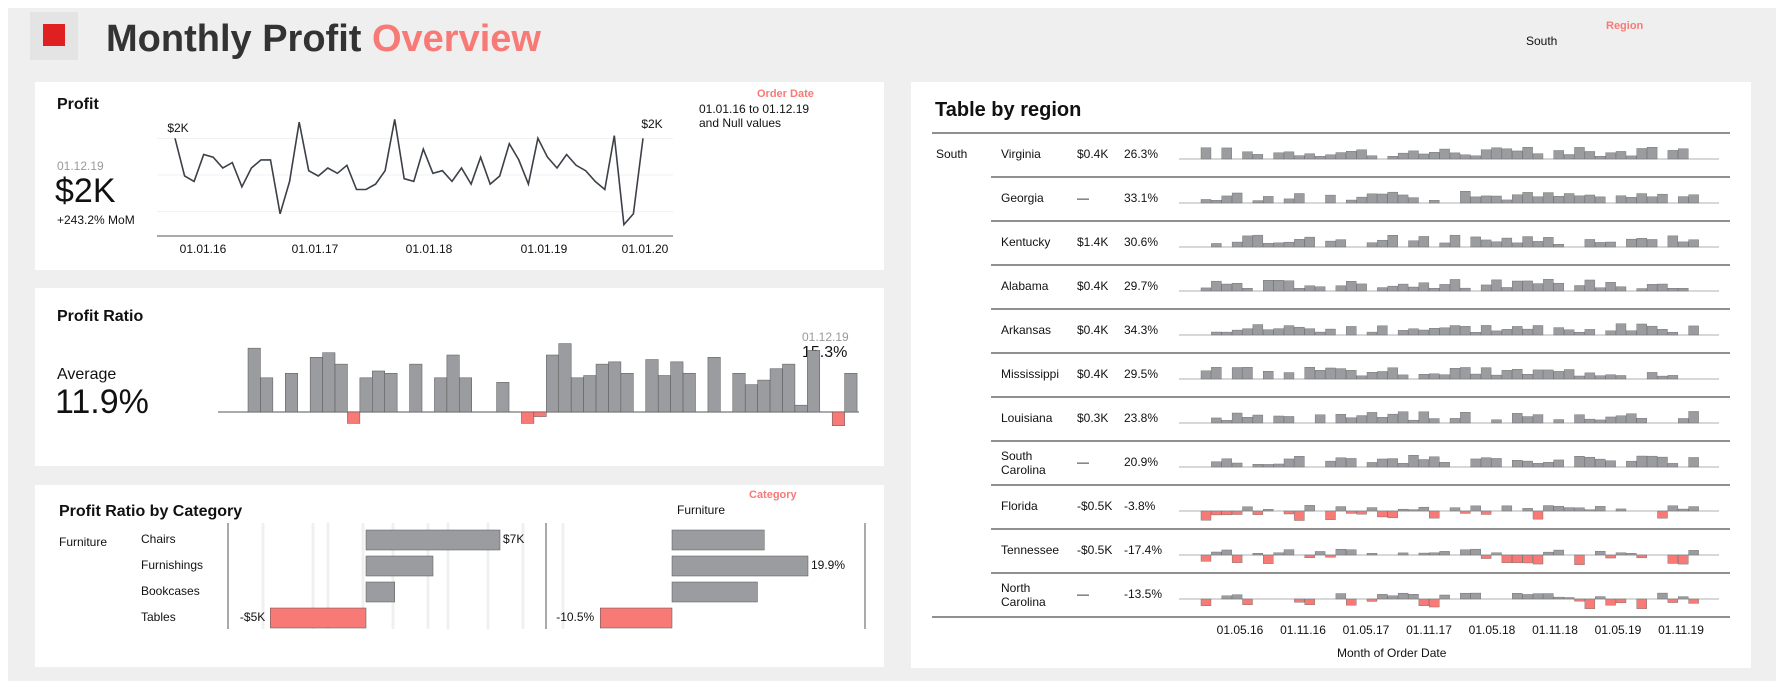 Image resolution: width=1784 pixels, height=689 pixels. I want to click on logo-square-icon, so click(54, 35).